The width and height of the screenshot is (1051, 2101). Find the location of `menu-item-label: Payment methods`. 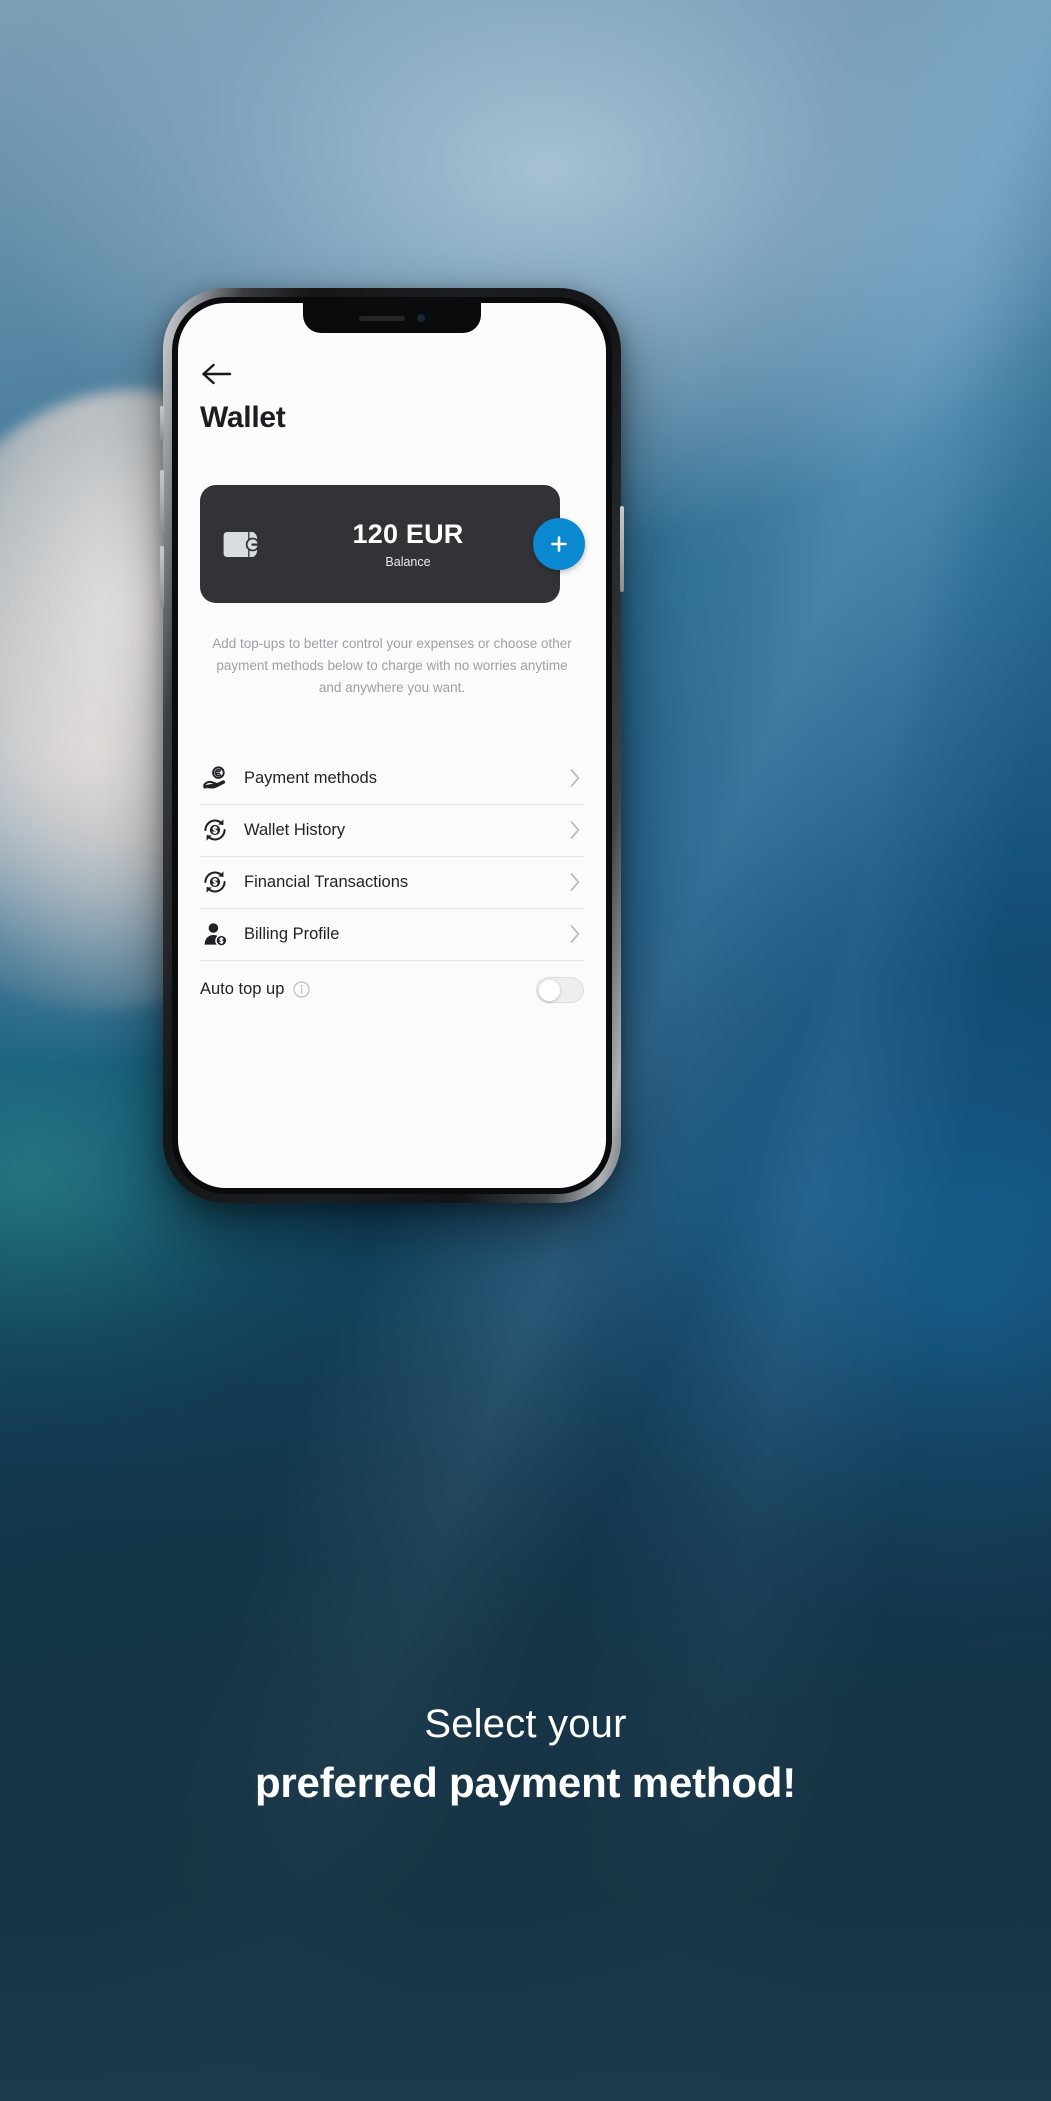

menu-item-label: Payment methods is located at coordinates (310, 777).